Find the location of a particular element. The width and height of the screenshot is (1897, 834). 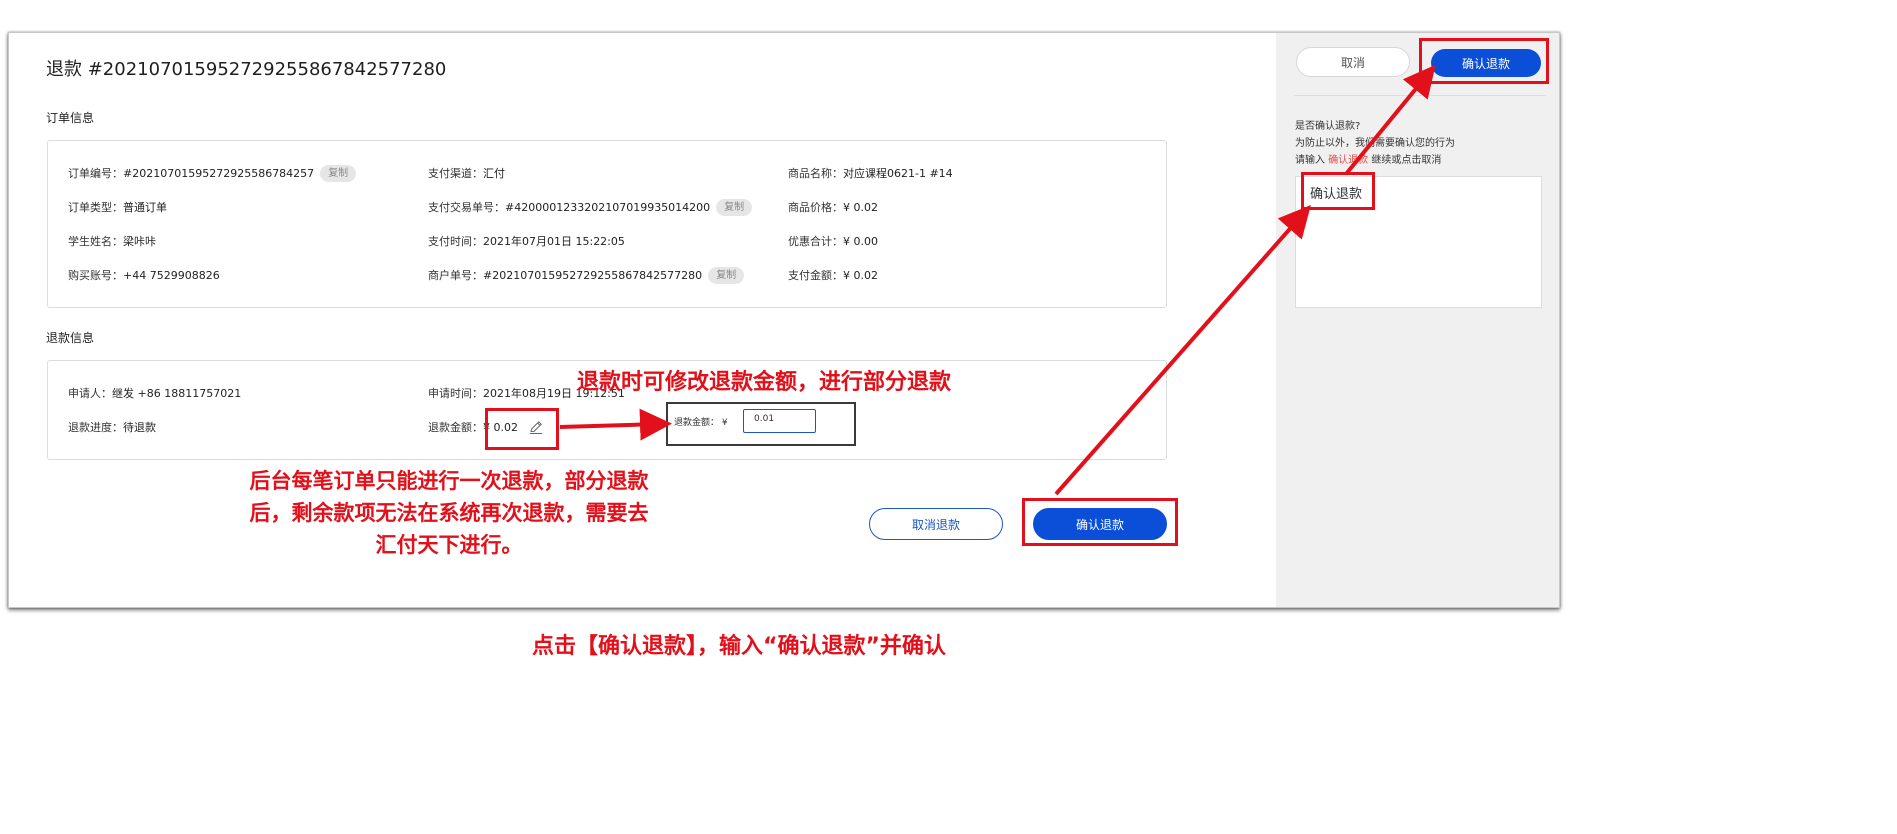

student-label: 学生姓名： is located at coordinates (95, 241).